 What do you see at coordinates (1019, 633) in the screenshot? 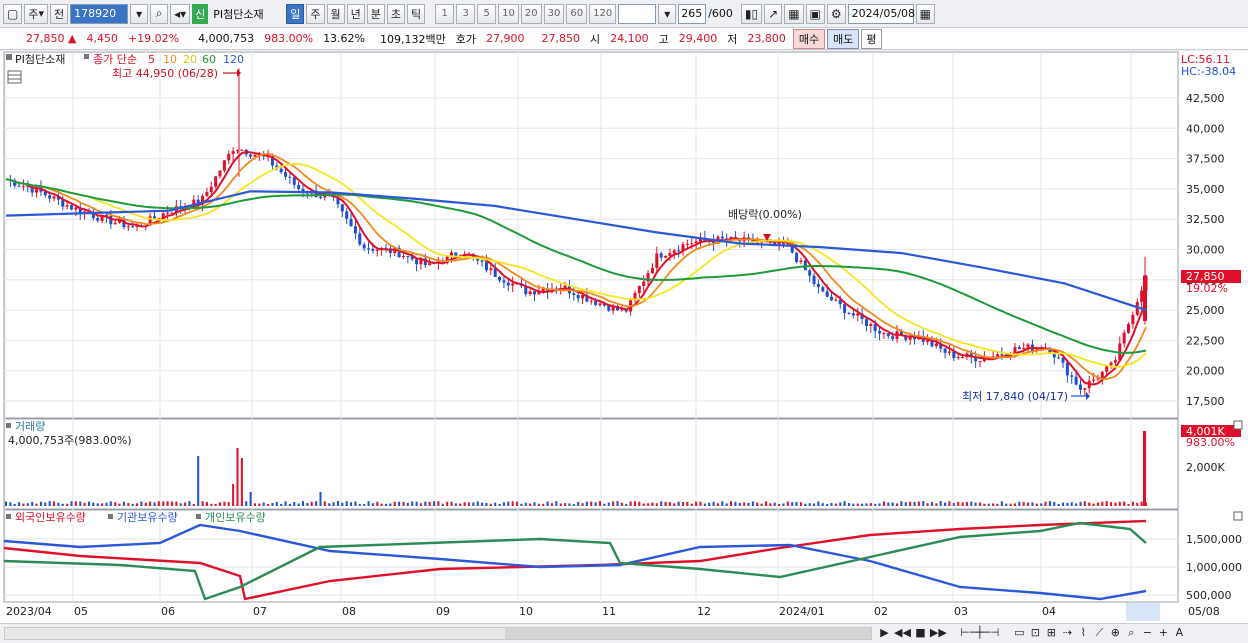
I see `tool-icon: ▭` at bounding box center [1019, 633].